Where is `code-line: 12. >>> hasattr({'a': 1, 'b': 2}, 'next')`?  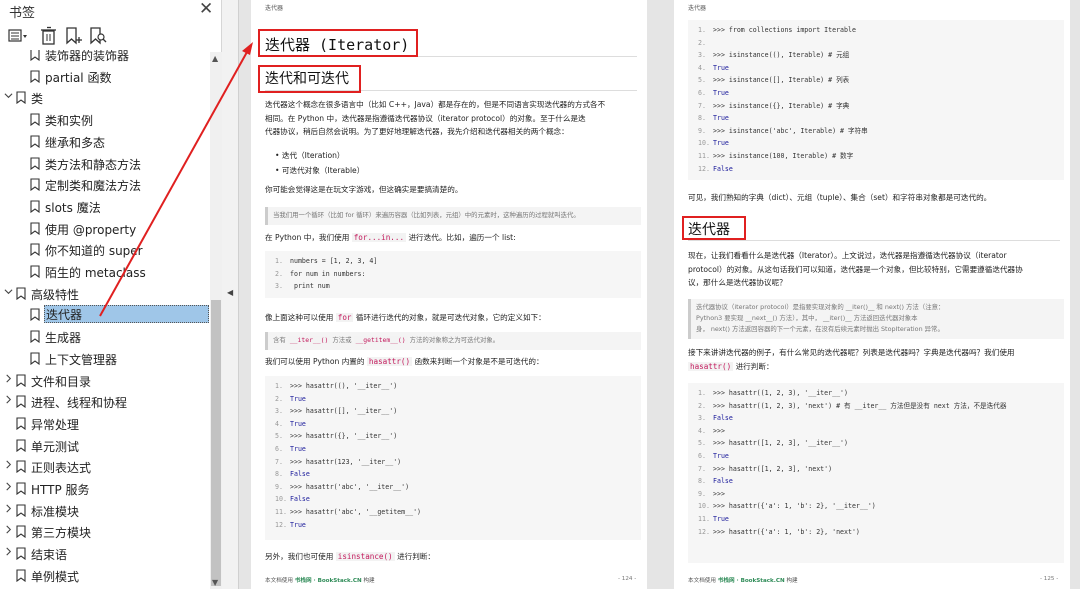 code-line: 12. >>> hasattr({'a': 1, 'b': 2}, 'next') is located at coordinates (881, 532).